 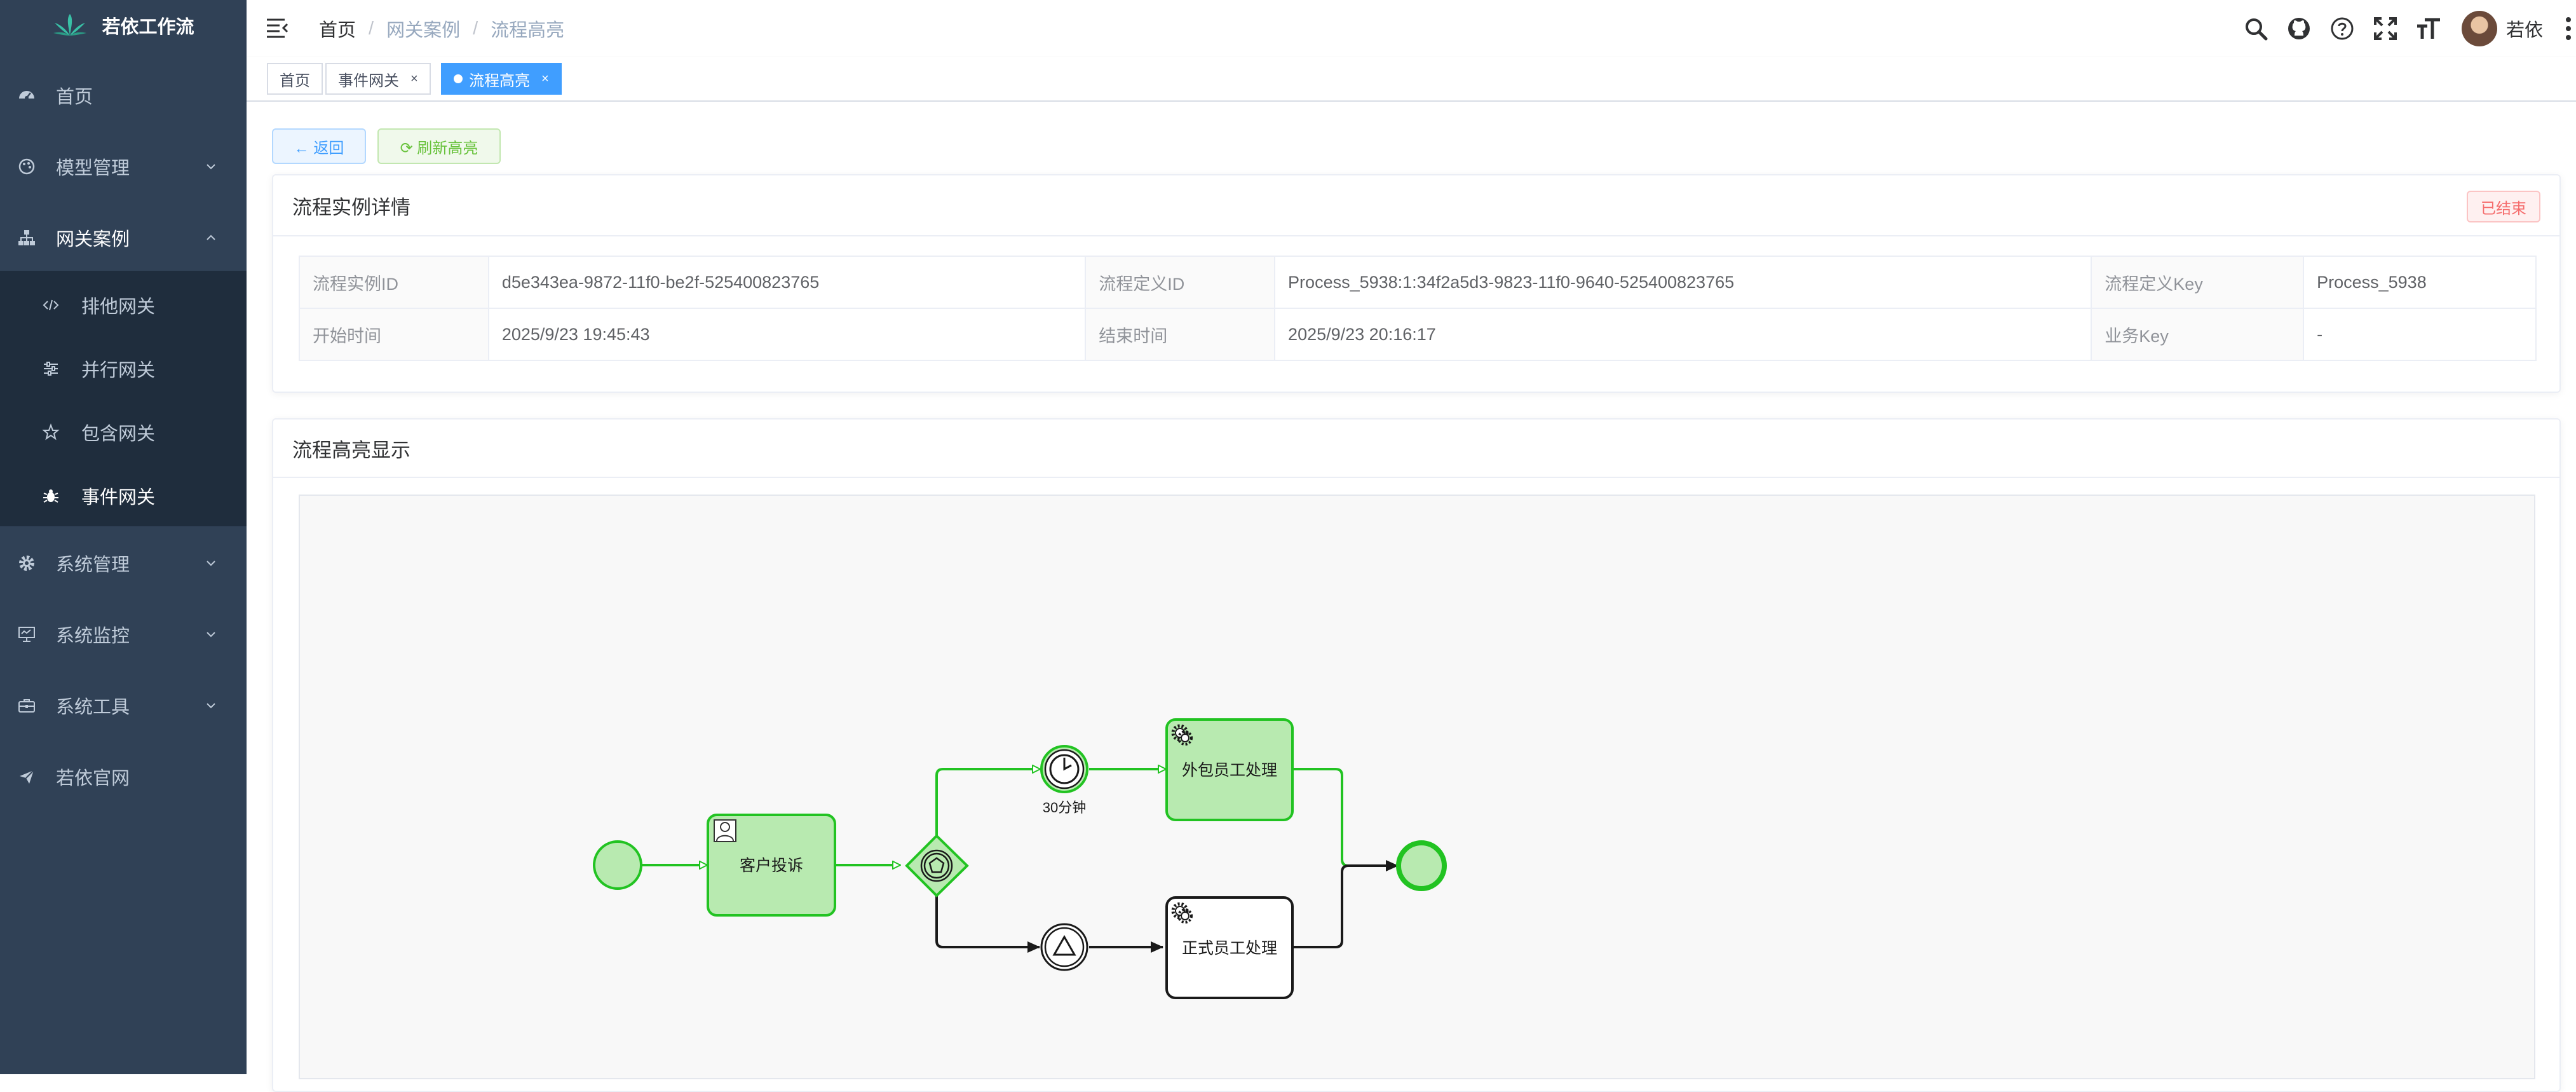 What do you see at coordinates (2401, 28) in the screenshot?
I see `right-menu: 若依` at bounding box center [2401, 28].